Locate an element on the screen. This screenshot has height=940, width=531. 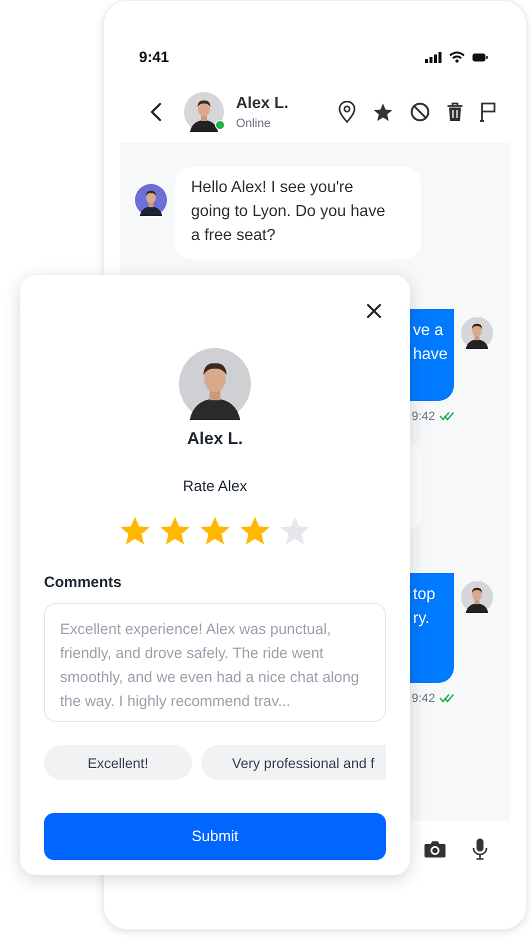
location-pin-icon is located at coordinates (347, 112).